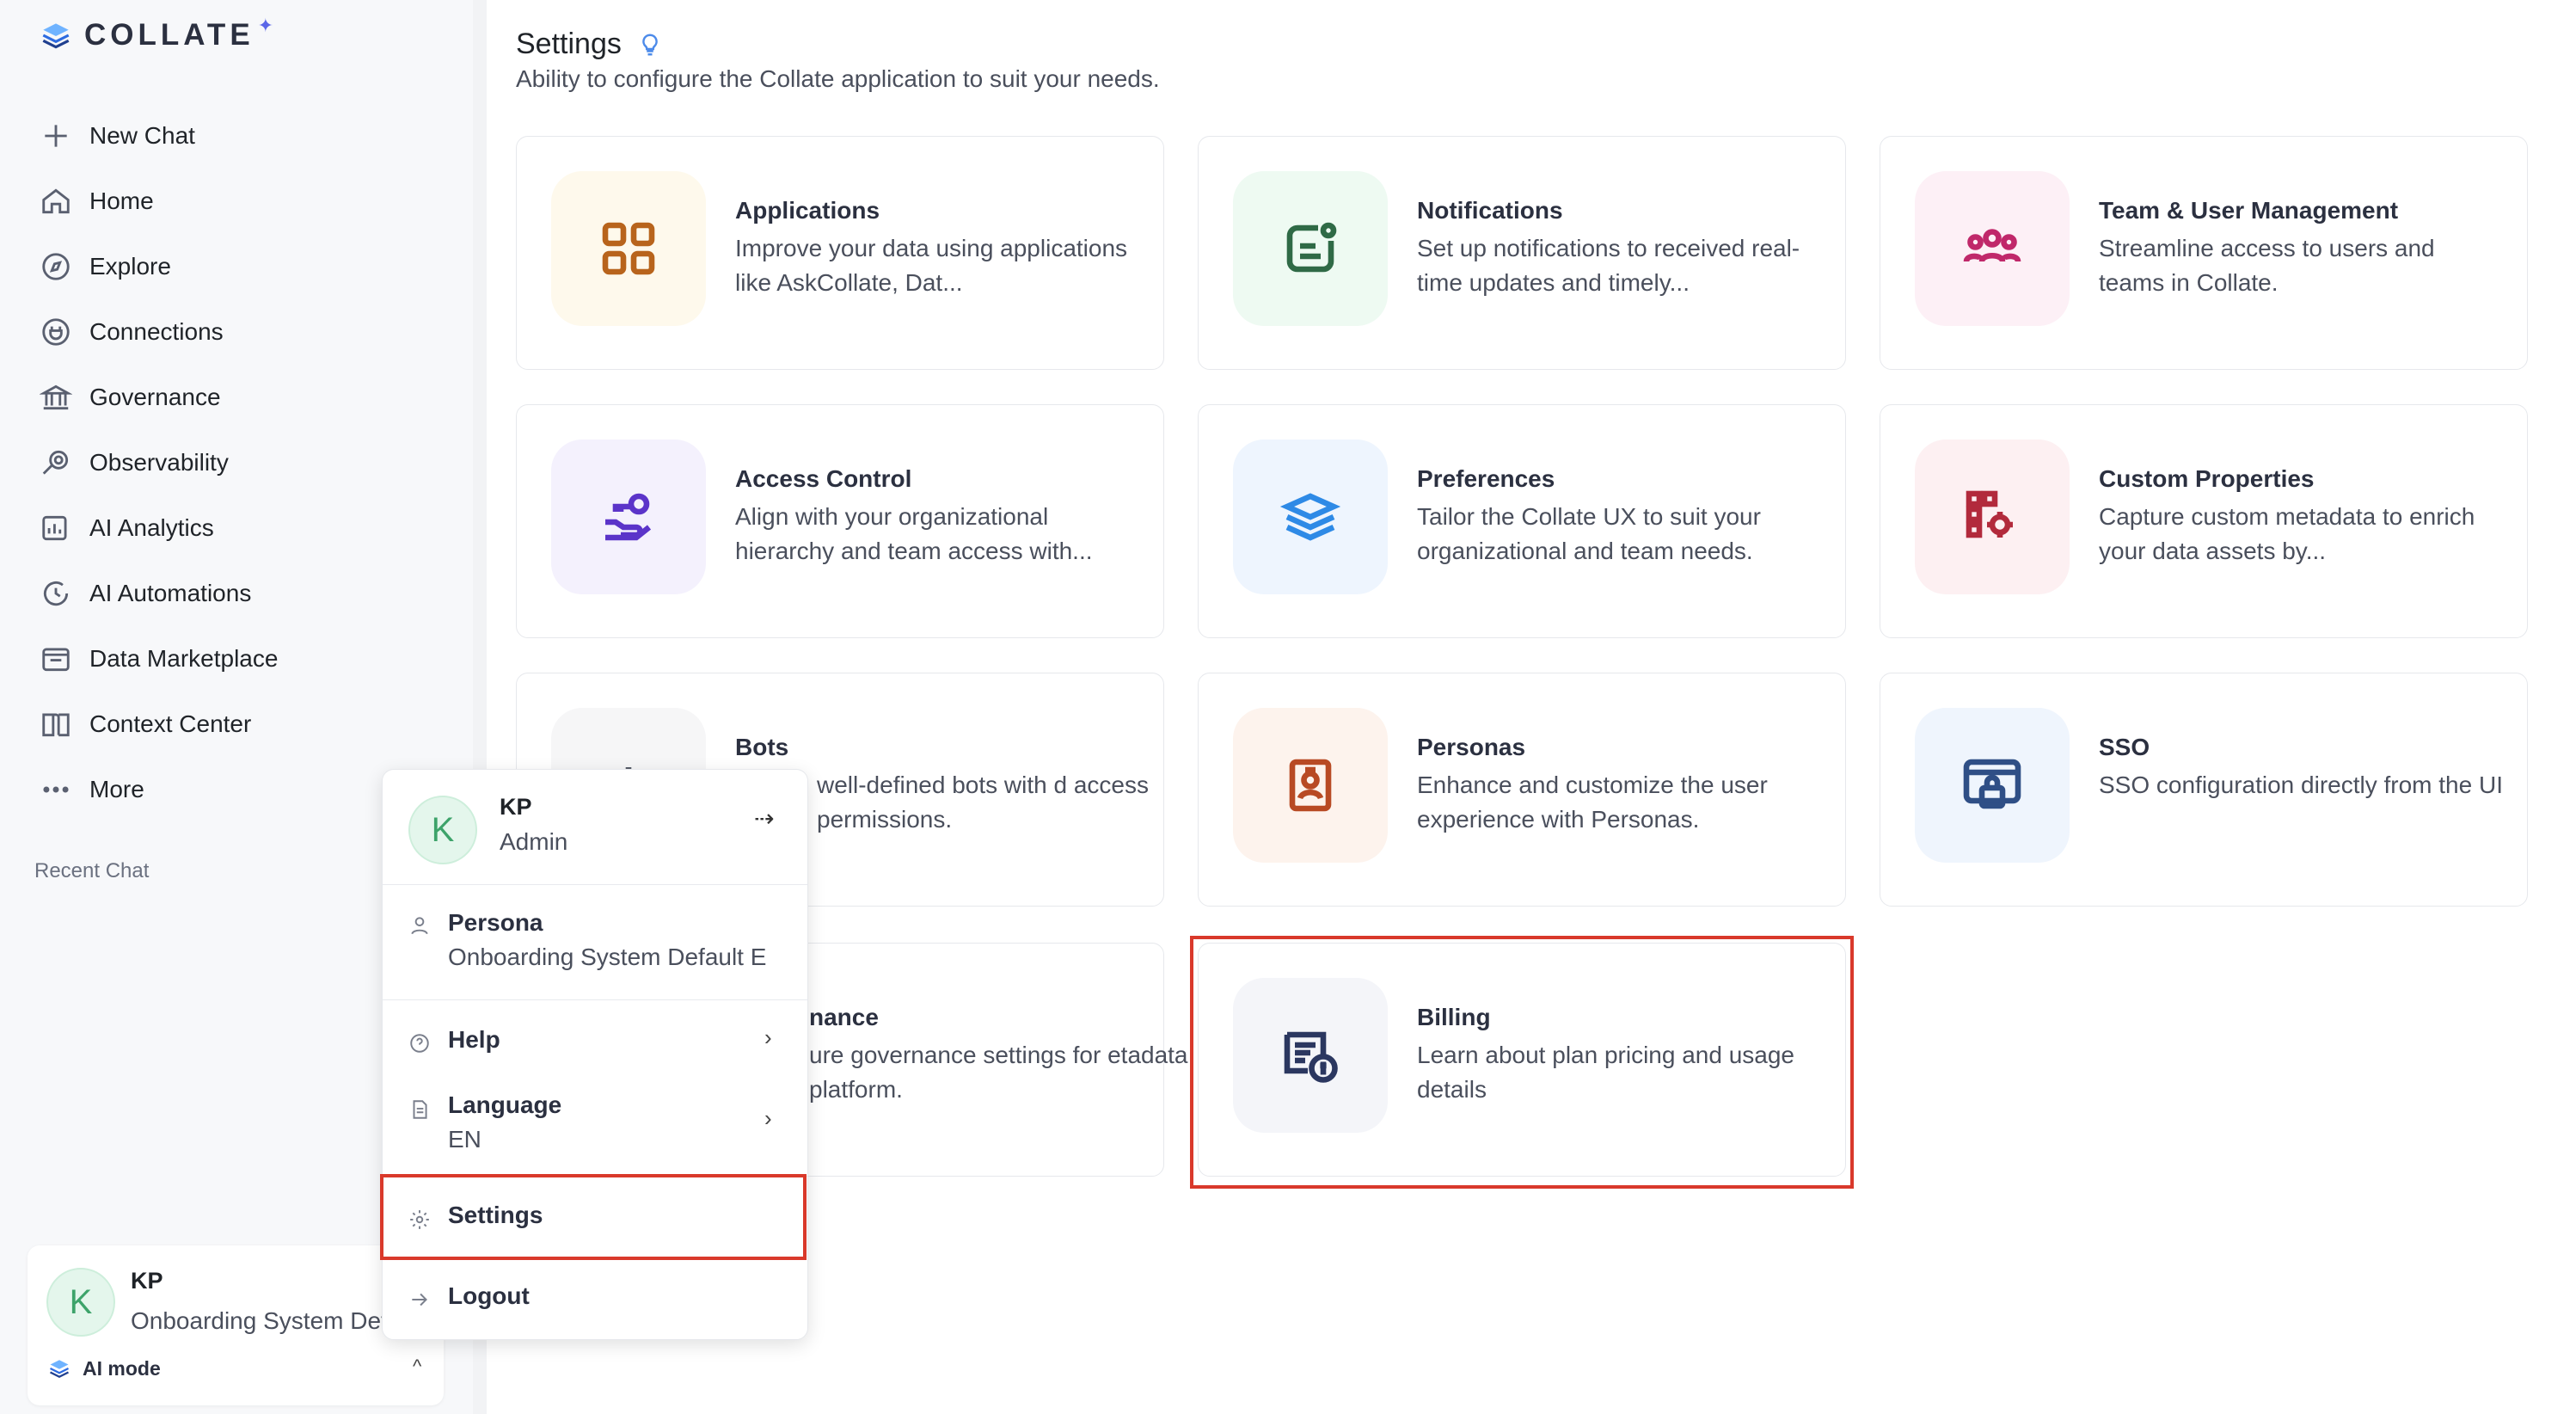 The width and height of the screenshot is (2576, 1414). What do you see at coordinates (56, 136) in the screenshot?
I see `plus-icon` at bounding box center [56, 136].